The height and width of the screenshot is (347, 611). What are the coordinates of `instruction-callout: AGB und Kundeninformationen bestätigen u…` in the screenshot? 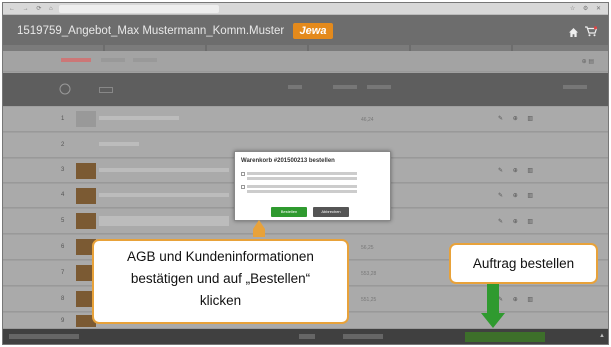 It's located at (220, 281).